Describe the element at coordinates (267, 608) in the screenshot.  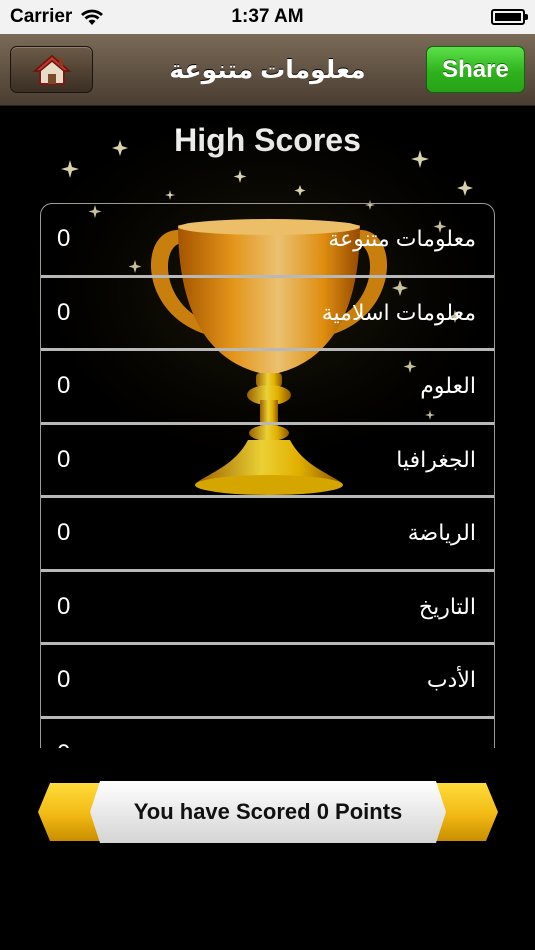
I see `score-row: 0 التاريخ` at that location.